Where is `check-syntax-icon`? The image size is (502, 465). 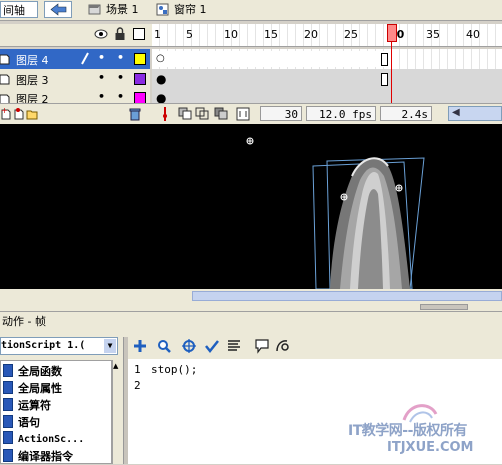 check-syntax-icon is located at coordinates (212, 346).